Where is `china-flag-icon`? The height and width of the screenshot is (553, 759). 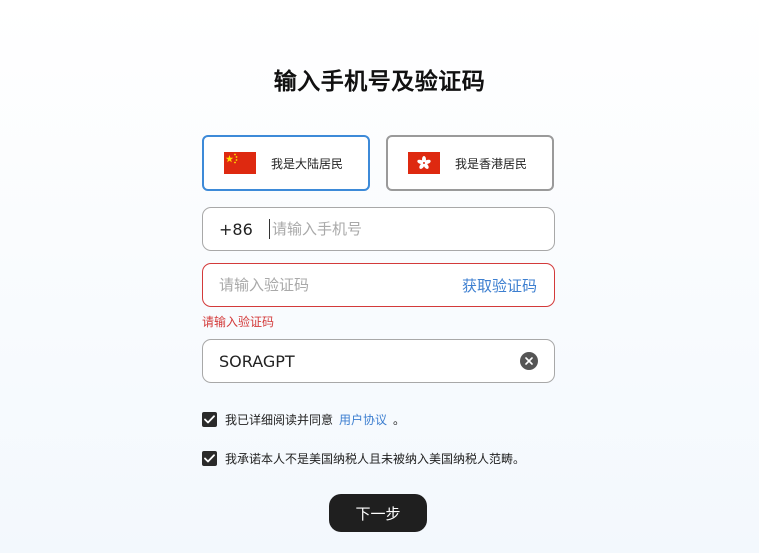 china-flag-icon is located at coordinates (240, 163).